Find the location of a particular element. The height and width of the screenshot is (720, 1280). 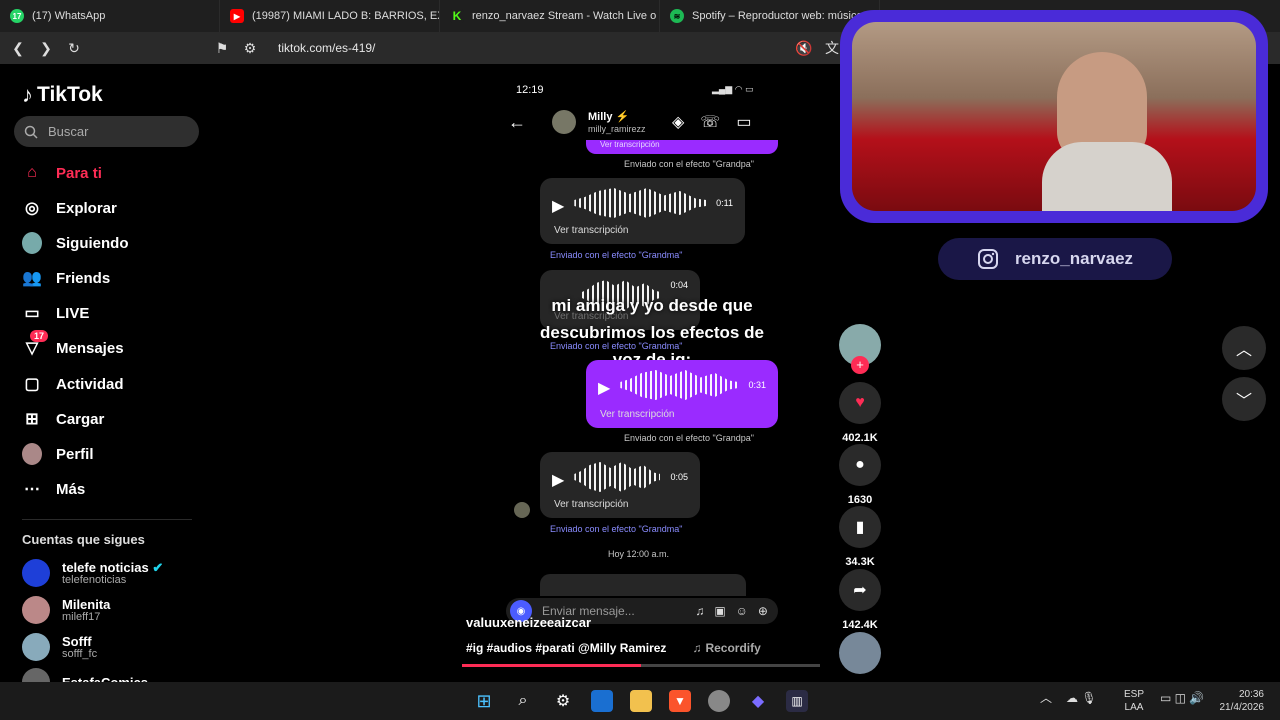

windows-start-icon: ⊞ is located at coordinates (484, 701).